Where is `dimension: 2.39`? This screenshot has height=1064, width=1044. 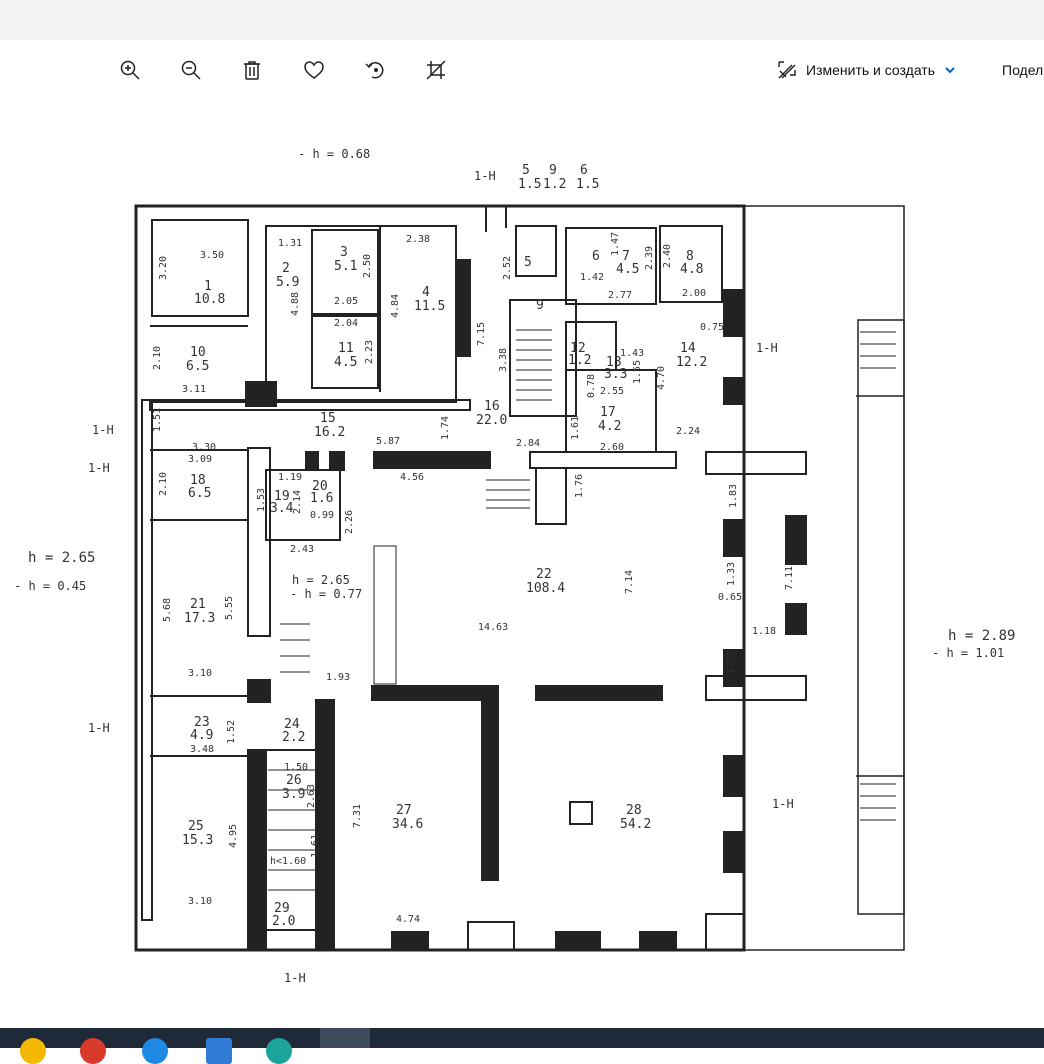 dimension: 2.39 is located at coordinates (649, 258).